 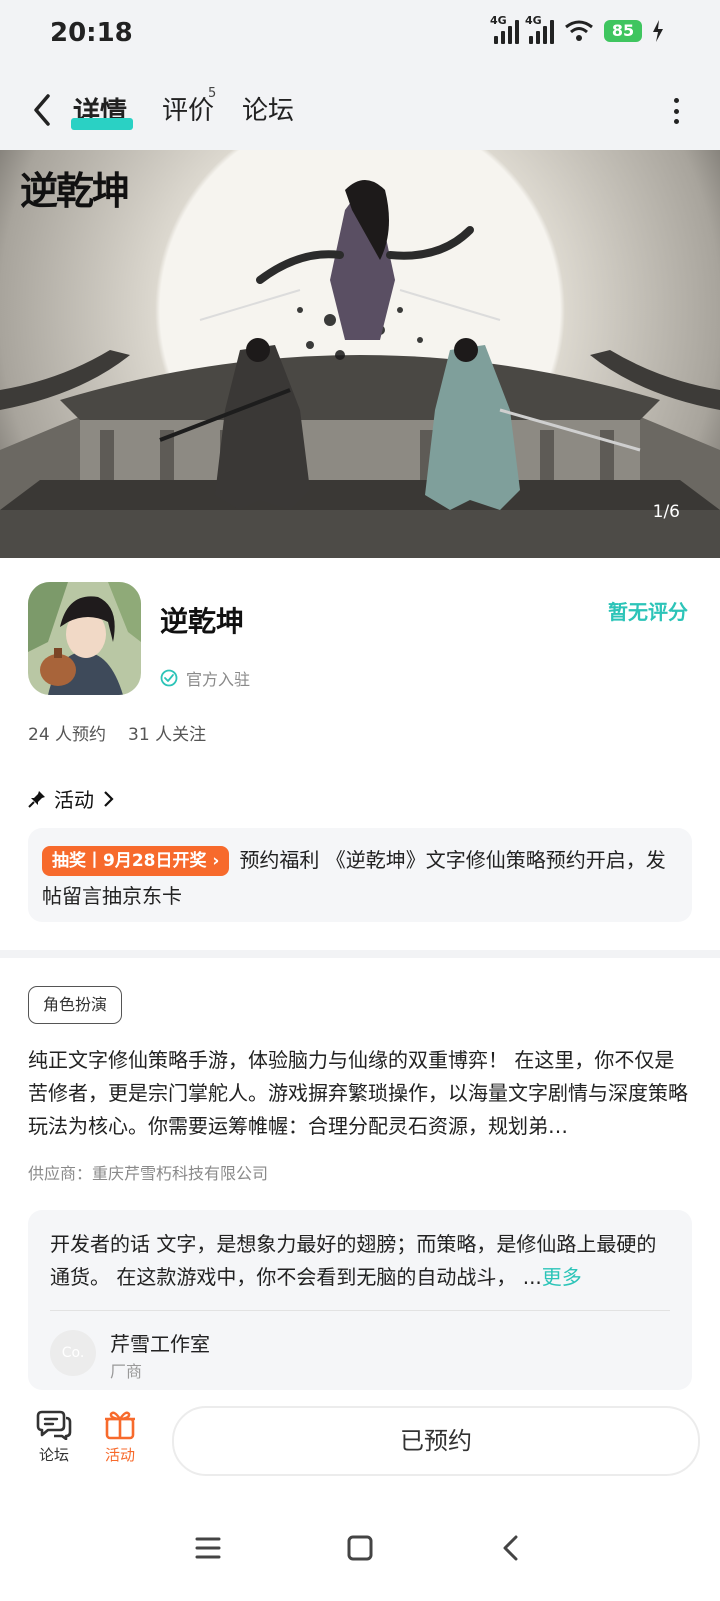 What do you see at coordinates (91, 33) in the screenshot?
I see `status-time: 20:18` at bounding box center [91, 33].